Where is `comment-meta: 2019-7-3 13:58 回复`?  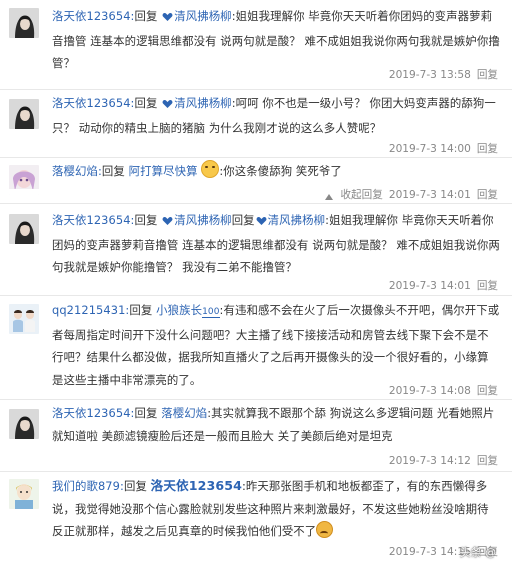 comment-meta: 2019-7-3 13:58 回复 is located at coordinates (440, 74).